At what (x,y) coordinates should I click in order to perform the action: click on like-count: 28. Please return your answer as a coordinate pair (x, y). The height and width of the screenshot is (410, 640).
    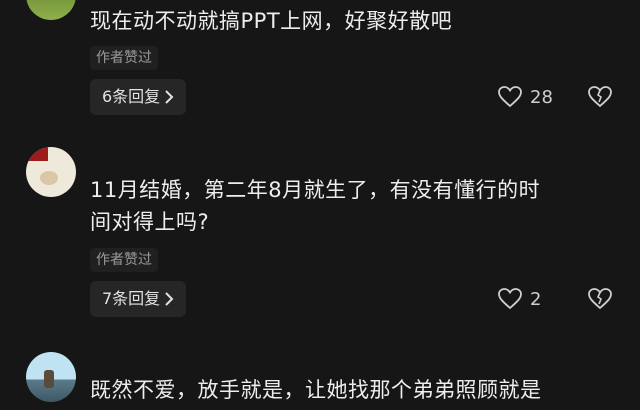
    Looking at the image, I should click on (541, 97).